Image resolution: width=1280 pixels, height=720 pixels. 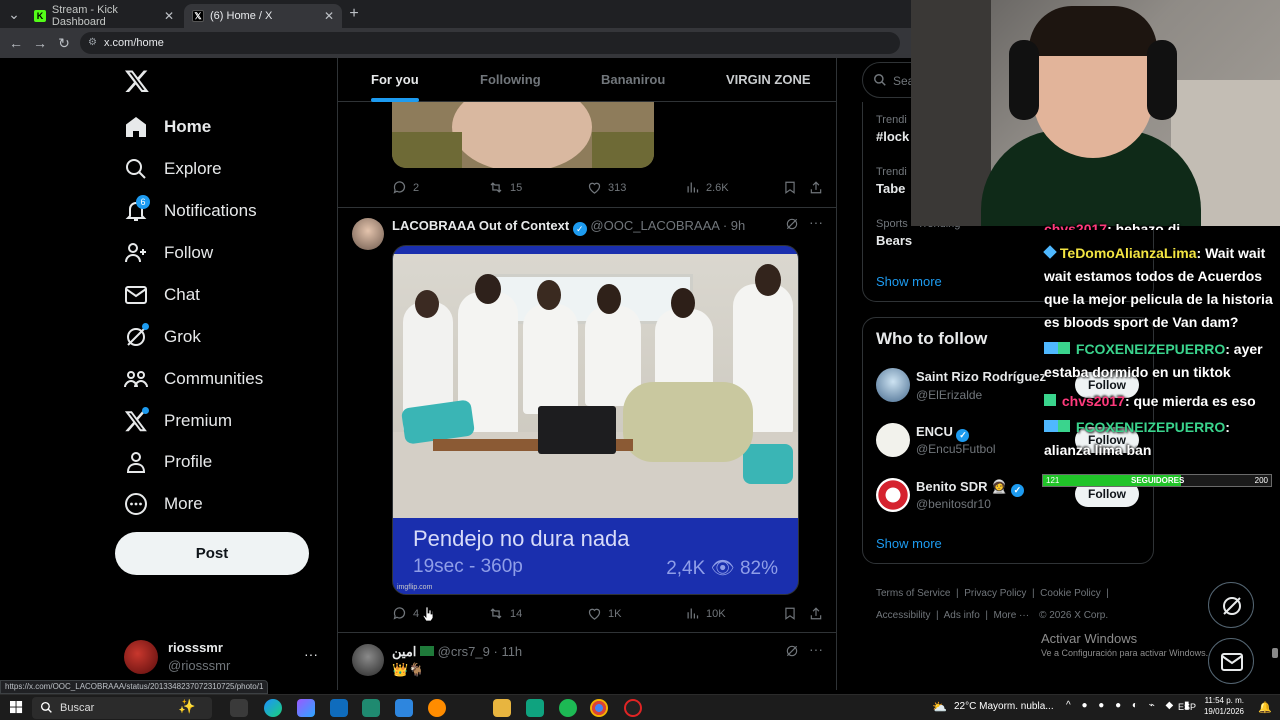 What do you see at coordinates (508, 651) in the screenshot?
I see `post-time: · 11h` at bounding box center [508, 651].